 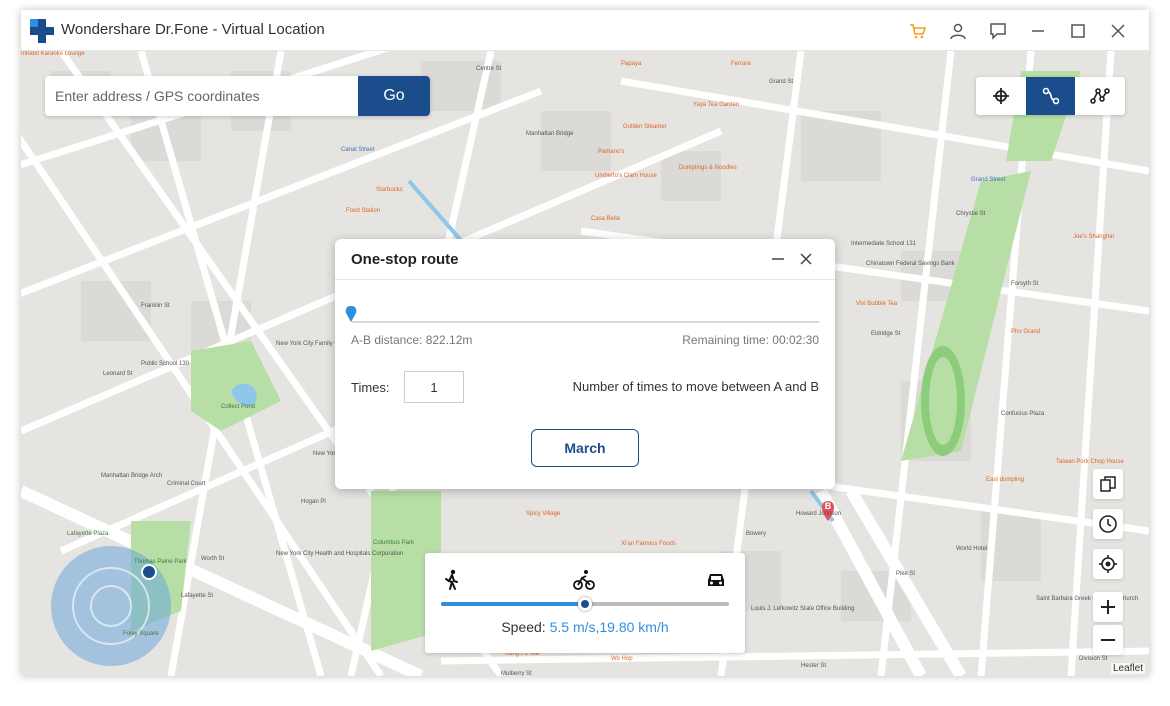 I want to click on feedback-icon, so click(x=998, y=31).